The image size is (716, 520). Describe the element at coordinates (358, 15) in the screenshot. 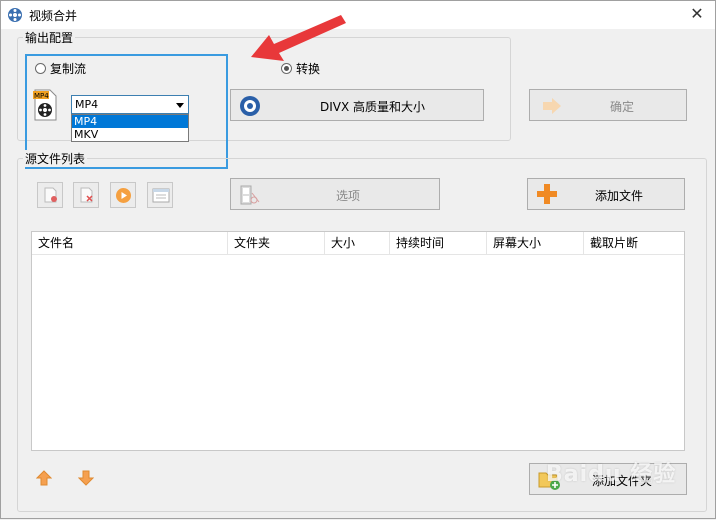

I see `title-bar: 视频合并 ✕` at that location.